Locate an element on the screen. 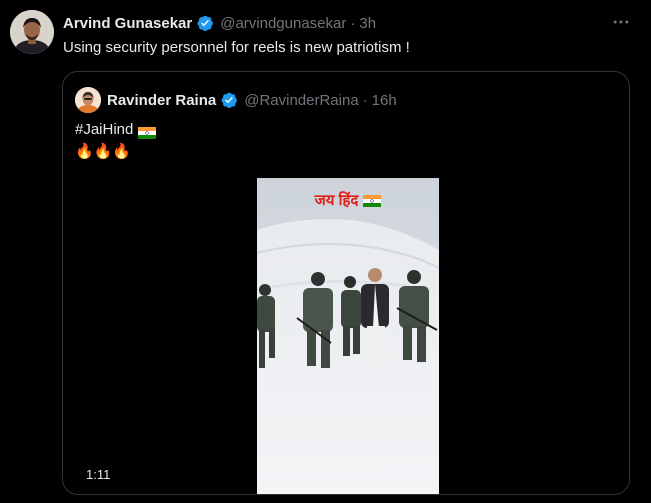 The height and width of the screenshot is (503, 651). video-caption: जय हिंद is located at coordinates (348, 200).